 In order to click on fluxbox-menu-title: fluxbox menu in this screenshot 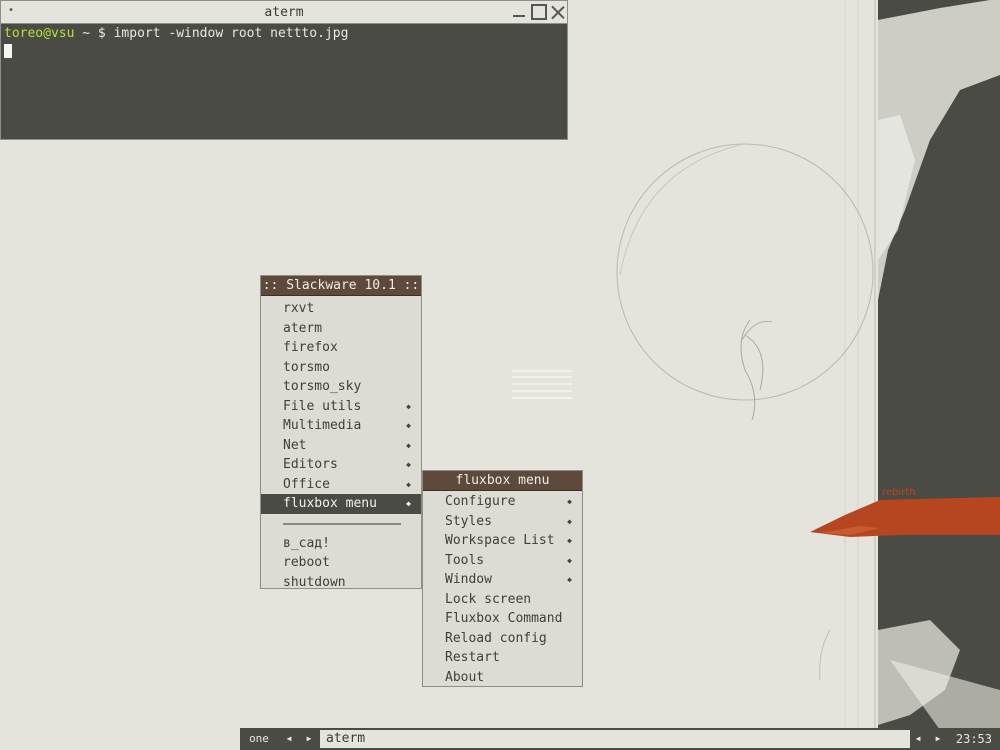, I will do `click(502, 481)`.